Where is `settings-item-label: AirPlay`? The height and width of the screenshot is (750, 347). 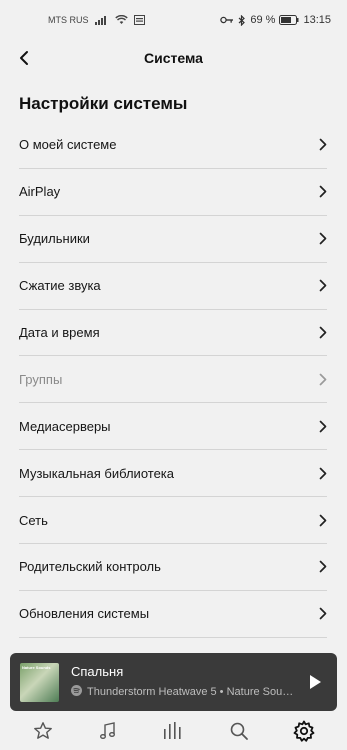 settings-item-label: AirPlay is located at coordinates (40, 192).